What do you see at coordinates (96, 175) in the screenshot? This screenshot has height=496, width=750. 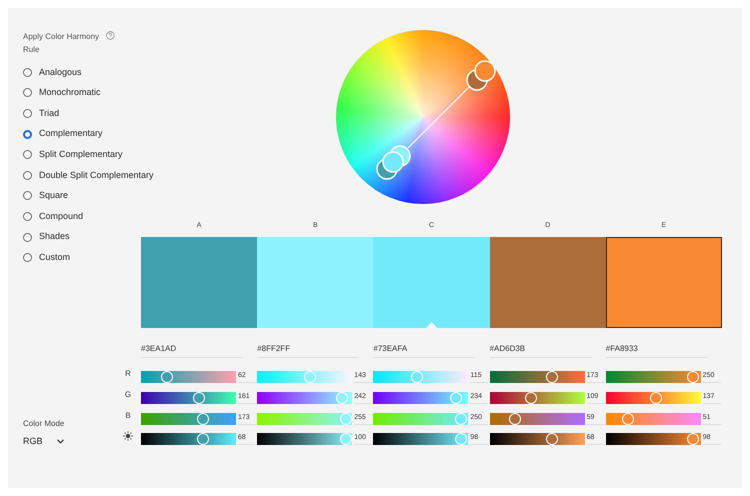 I see `rule-label: Double Split Complementary` at bounding box center [96, 175].